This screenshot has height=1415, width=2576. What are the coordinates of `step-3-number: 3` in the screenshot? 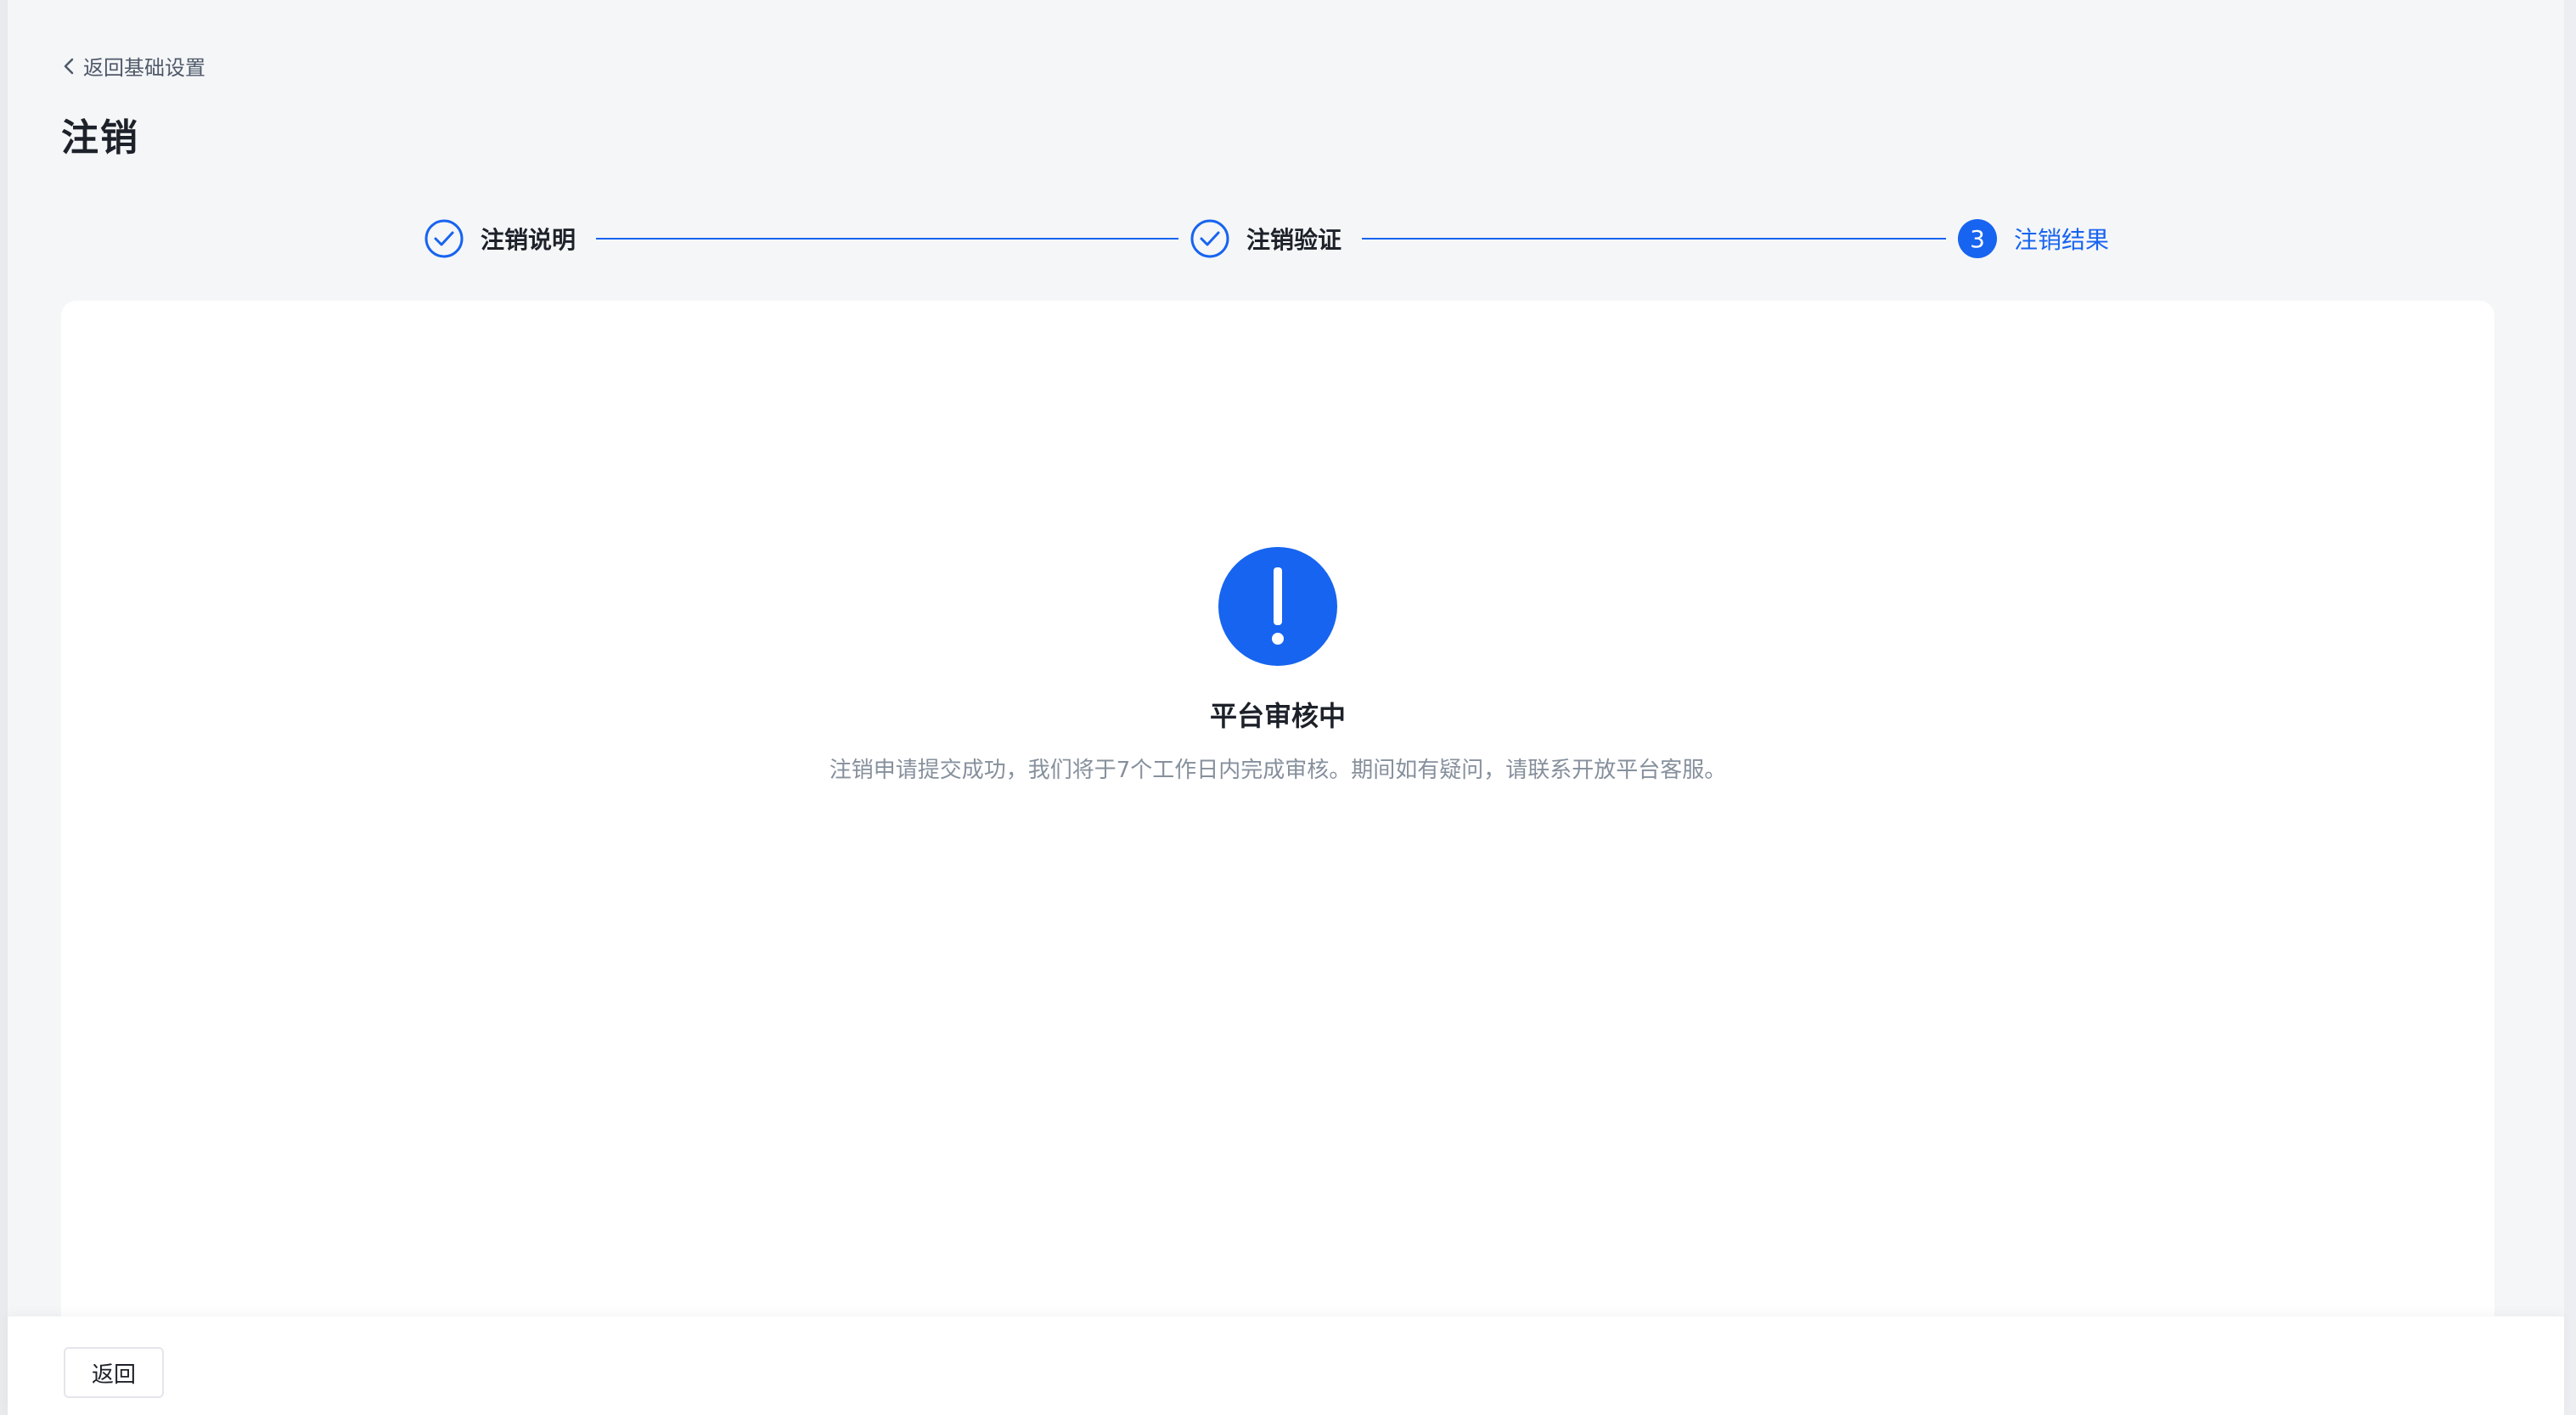 It's located at (1977, 239).